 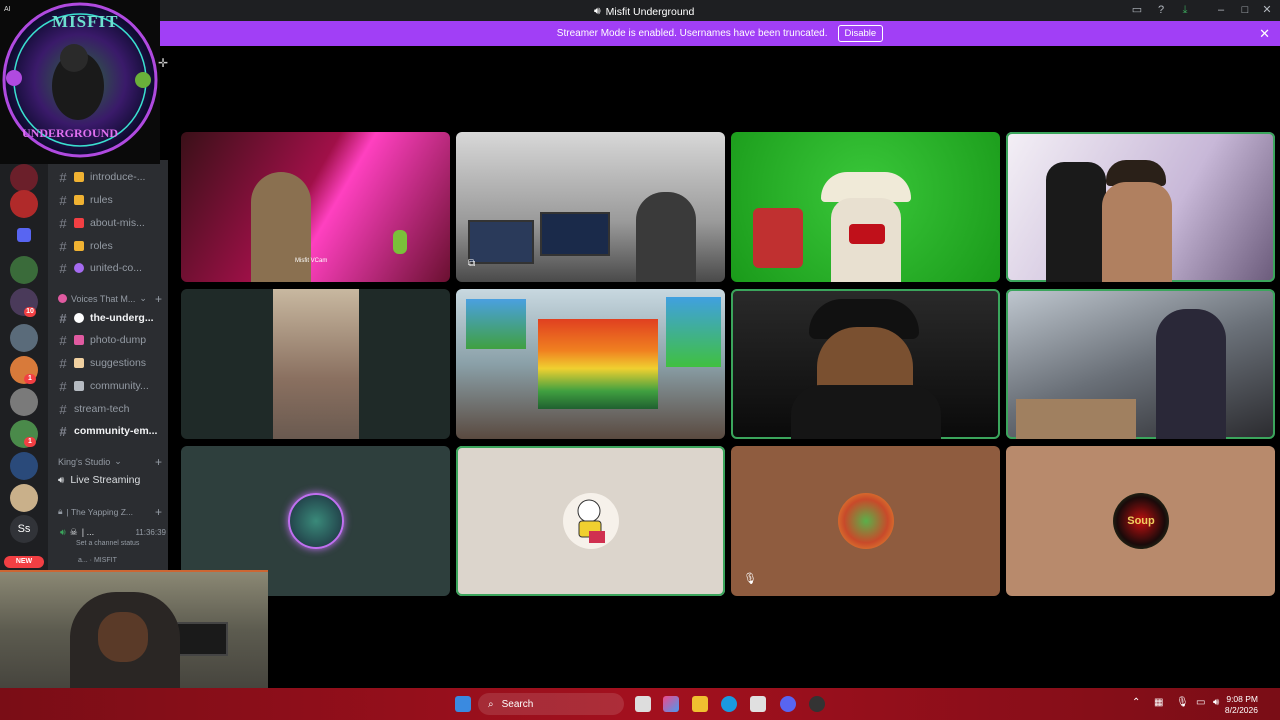 I want to click on tv-shape, so click(x=202, y=639).